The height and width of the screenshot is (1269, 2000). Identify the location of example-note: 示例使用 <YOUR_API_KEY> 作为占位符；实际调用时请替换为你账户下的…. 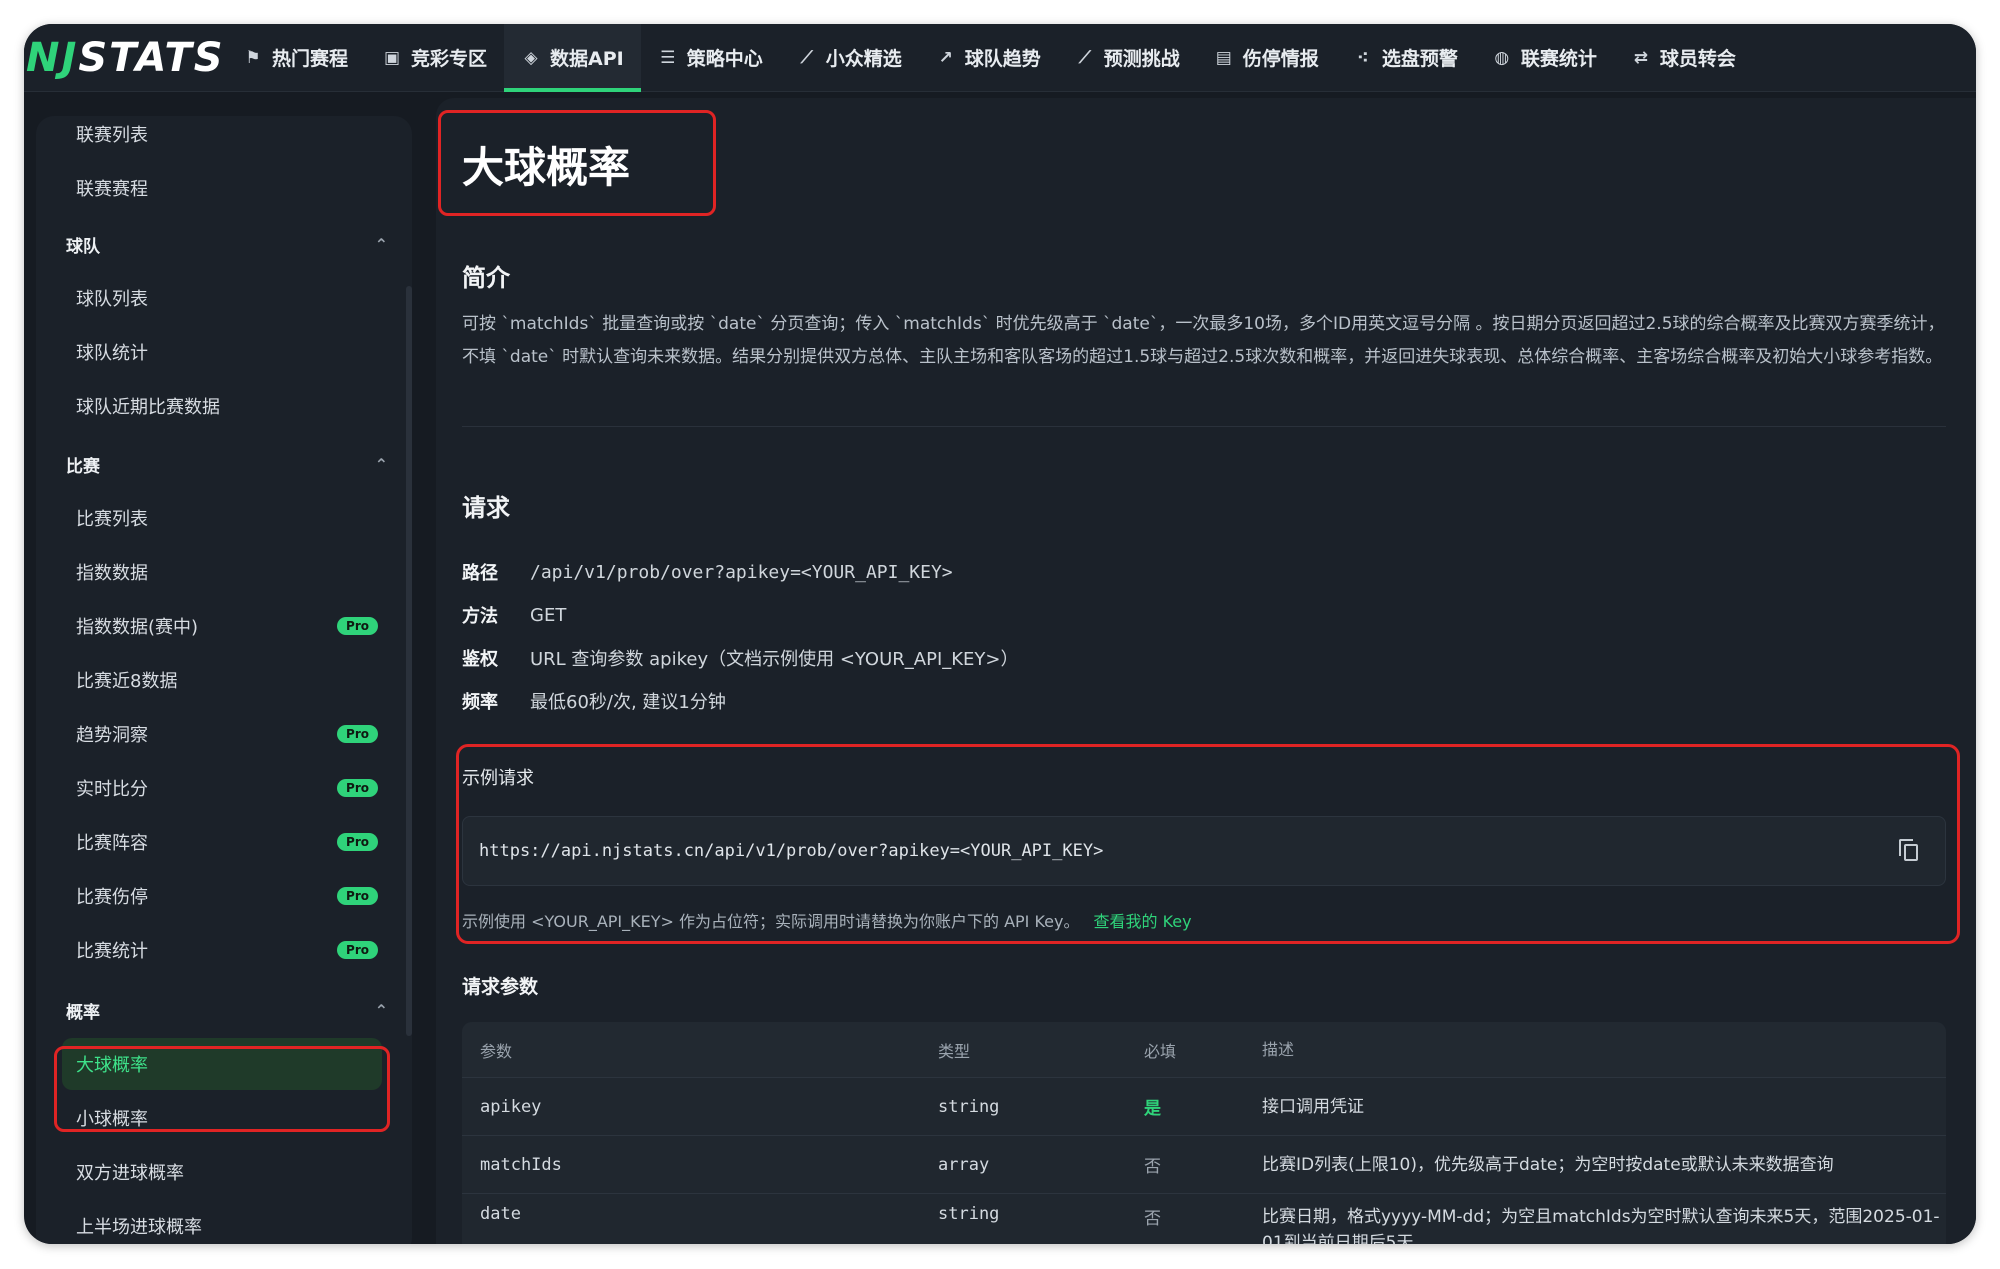
(827, 920).